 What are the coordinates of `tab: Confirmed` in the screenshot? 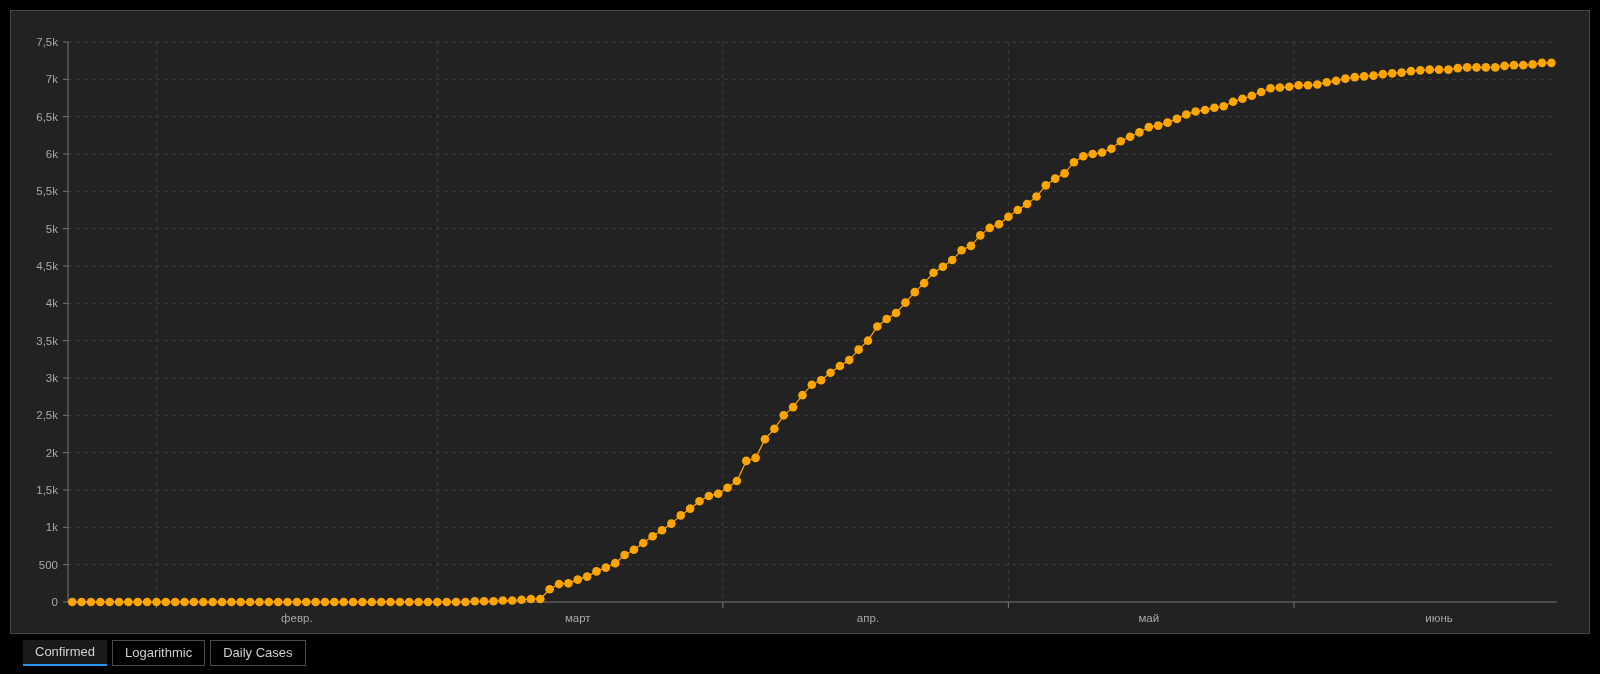 It's located at (65, 653).